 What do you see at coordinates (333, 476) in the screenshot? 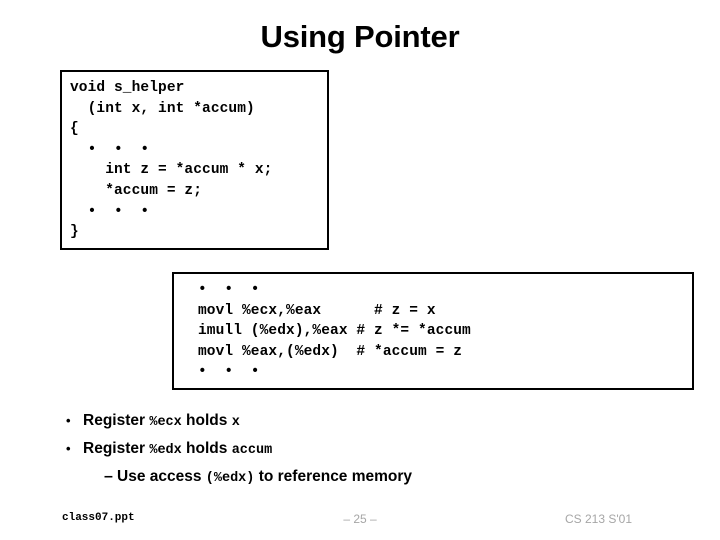
I see `text-span: to reference memory` at bounding box center [333, 476].